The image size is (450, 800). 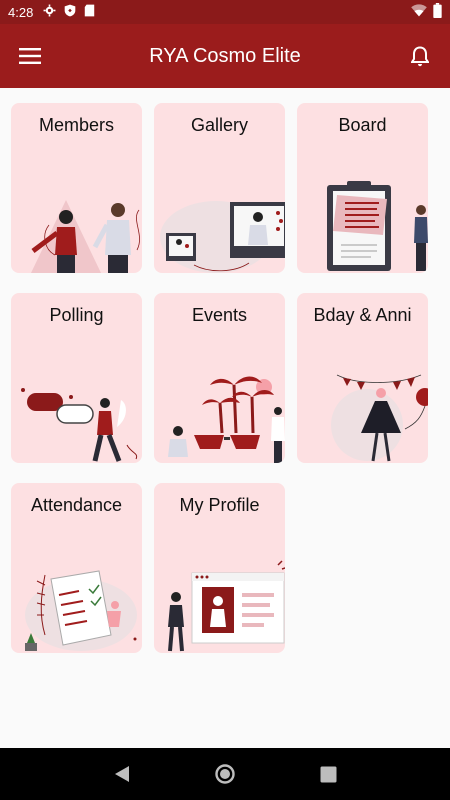 I want to click on system-navigation-bar, so click(x=225, y=774).